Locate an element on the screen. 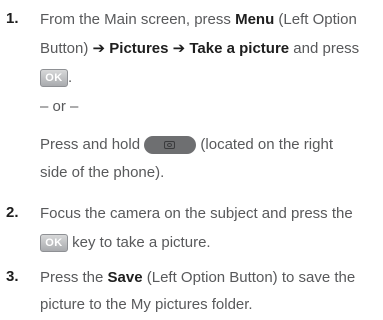 This screenshot has width=383, height=320. step-3-number: 3. is located at coordinates (12, 276).